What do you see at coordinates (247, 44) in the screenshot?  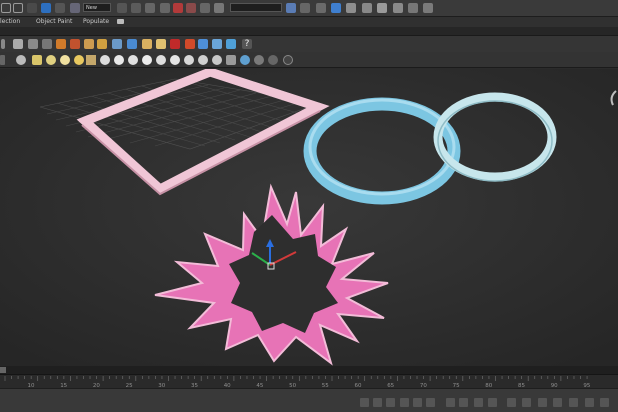 I see `help-icon: ?` at bounding box center [247, 44].